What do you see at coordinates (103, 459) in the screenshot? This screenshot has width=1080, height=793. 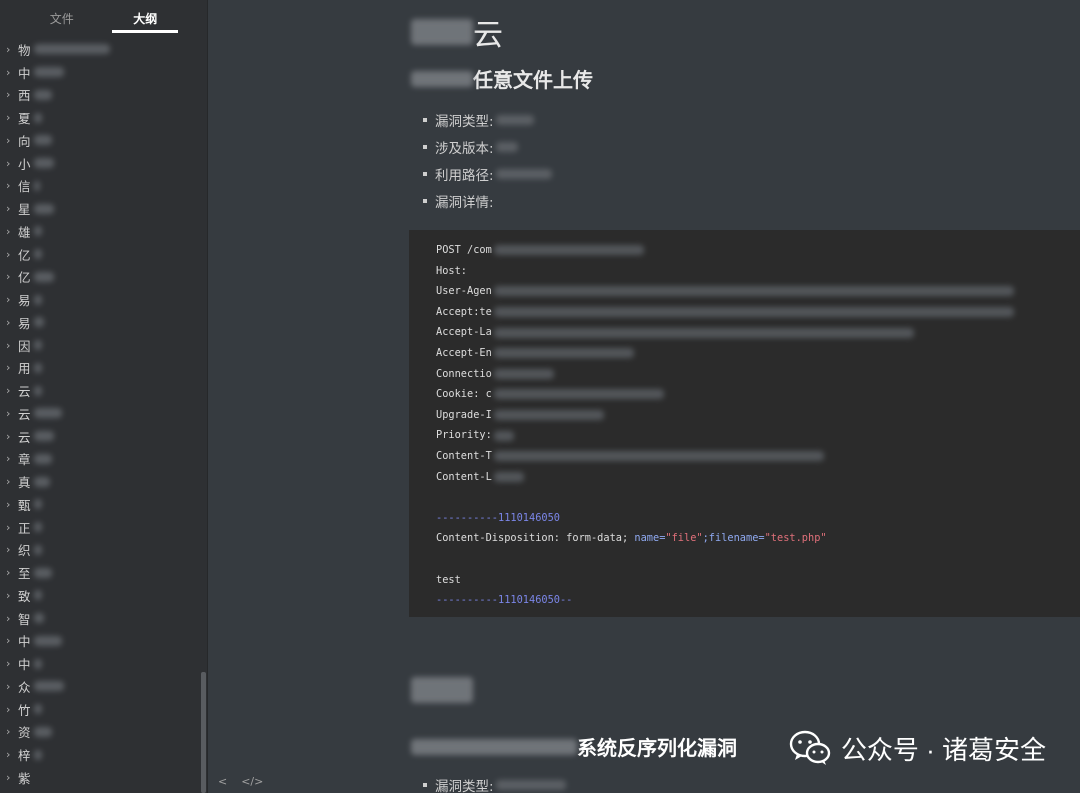 I see `outline-item: › 章` at bounding box center [103, 459].